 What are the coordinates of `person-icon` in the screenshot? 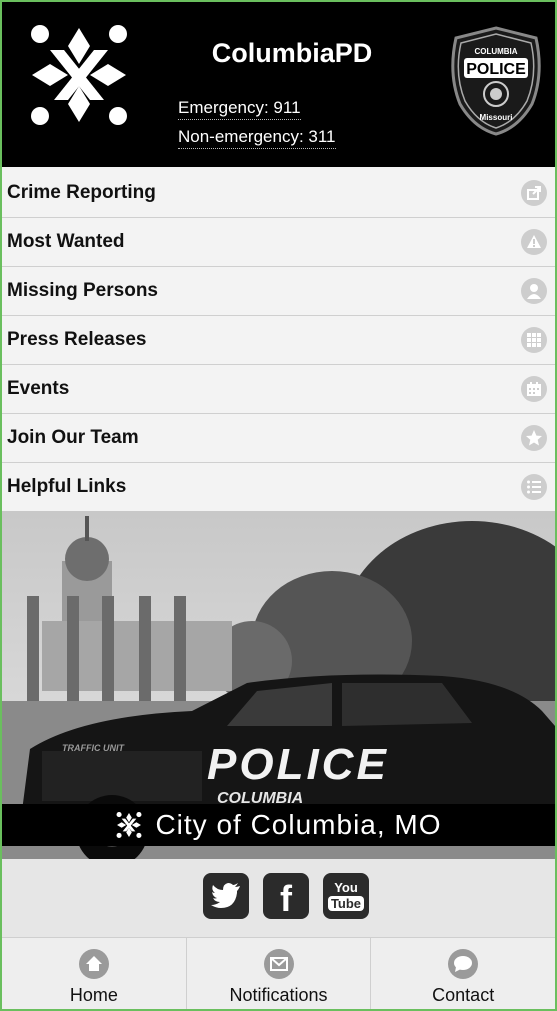 It's located at (534, 291).